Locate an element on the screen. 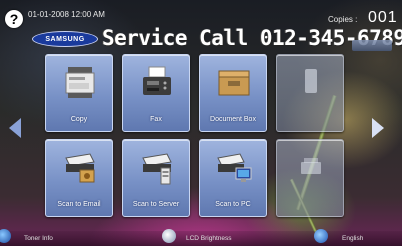 This screenshot has width=402, height=246. tile-label: Scan to Server is located at coordinates (156, 204).